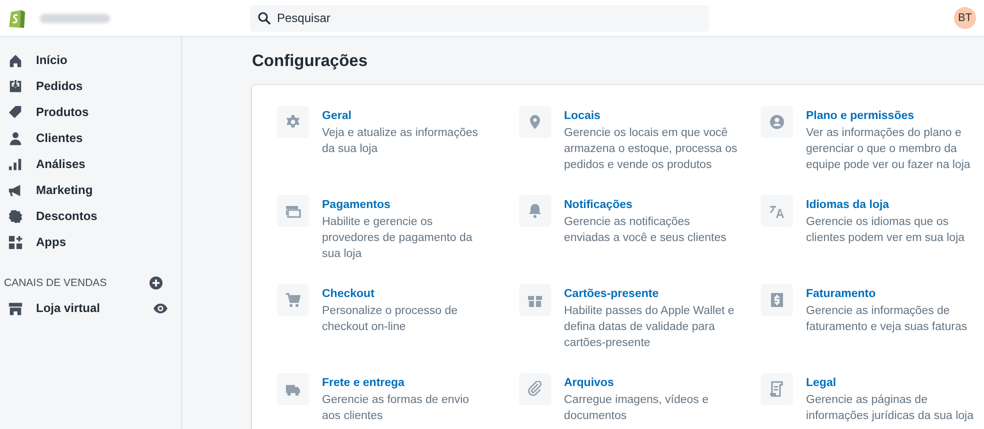 Image resolution: width=984 pixels, height=429 pixels. Describe the element at coordinates (156, 283) in the screenshot. I see `add-icon` at that location.